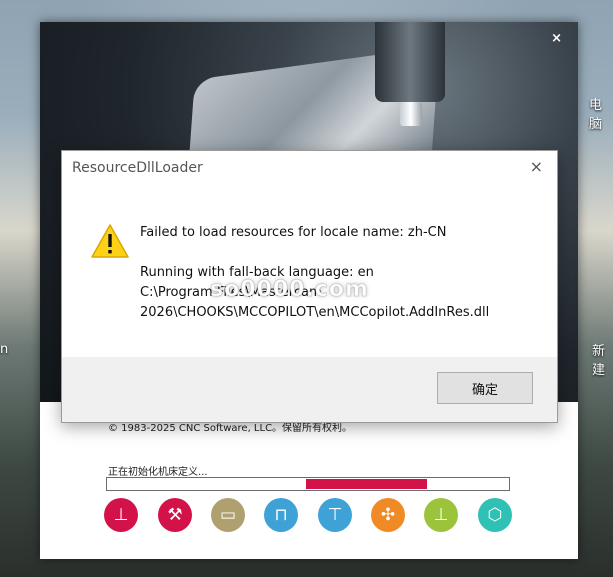 The image size is (613, 577). What do you see at coordinates (536, 166) in the screenshot?
I see `dialog-close-button: ×` at bounding box center [536, 166].